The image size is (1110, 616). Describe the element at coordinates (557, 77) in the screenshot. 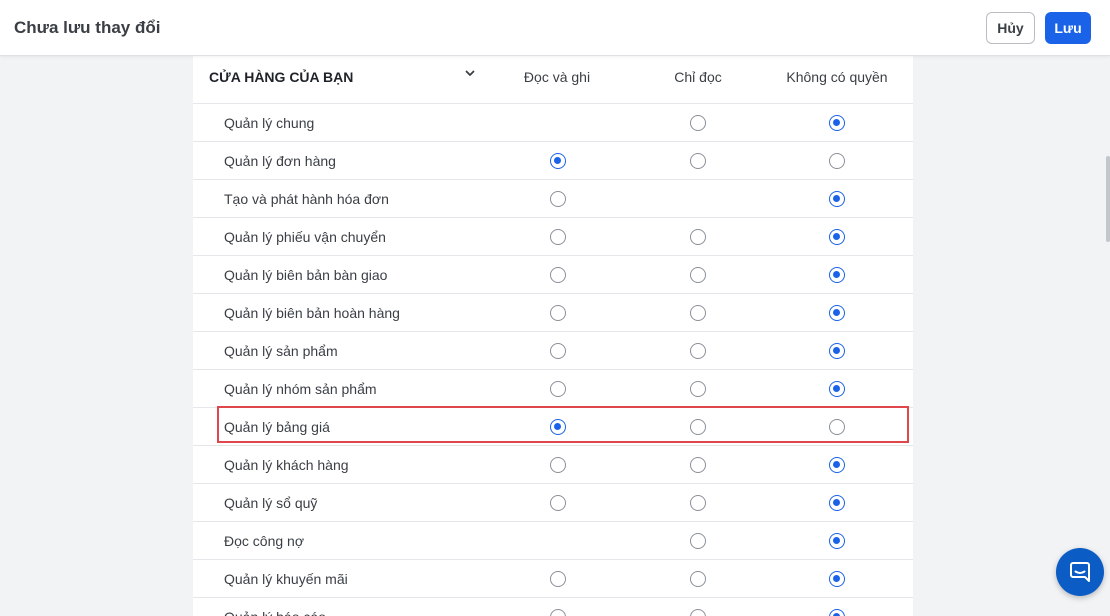

I see `column-read-write: Đọc và ghi` at that location.